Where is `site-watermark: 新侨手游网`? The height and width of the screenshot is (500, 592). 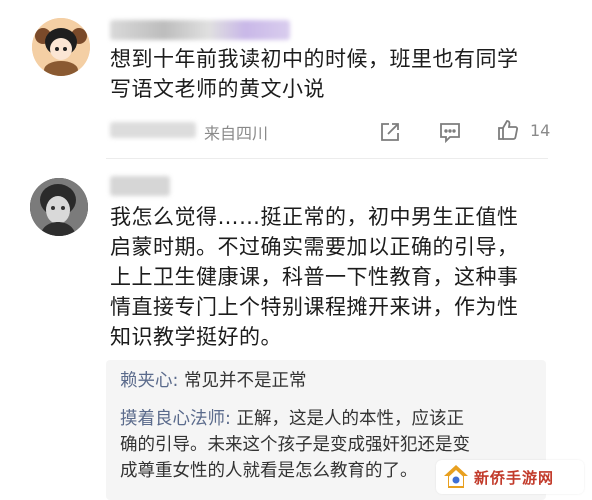 site-watermark: 新侨手游网 is located at coordinates (510, 477).